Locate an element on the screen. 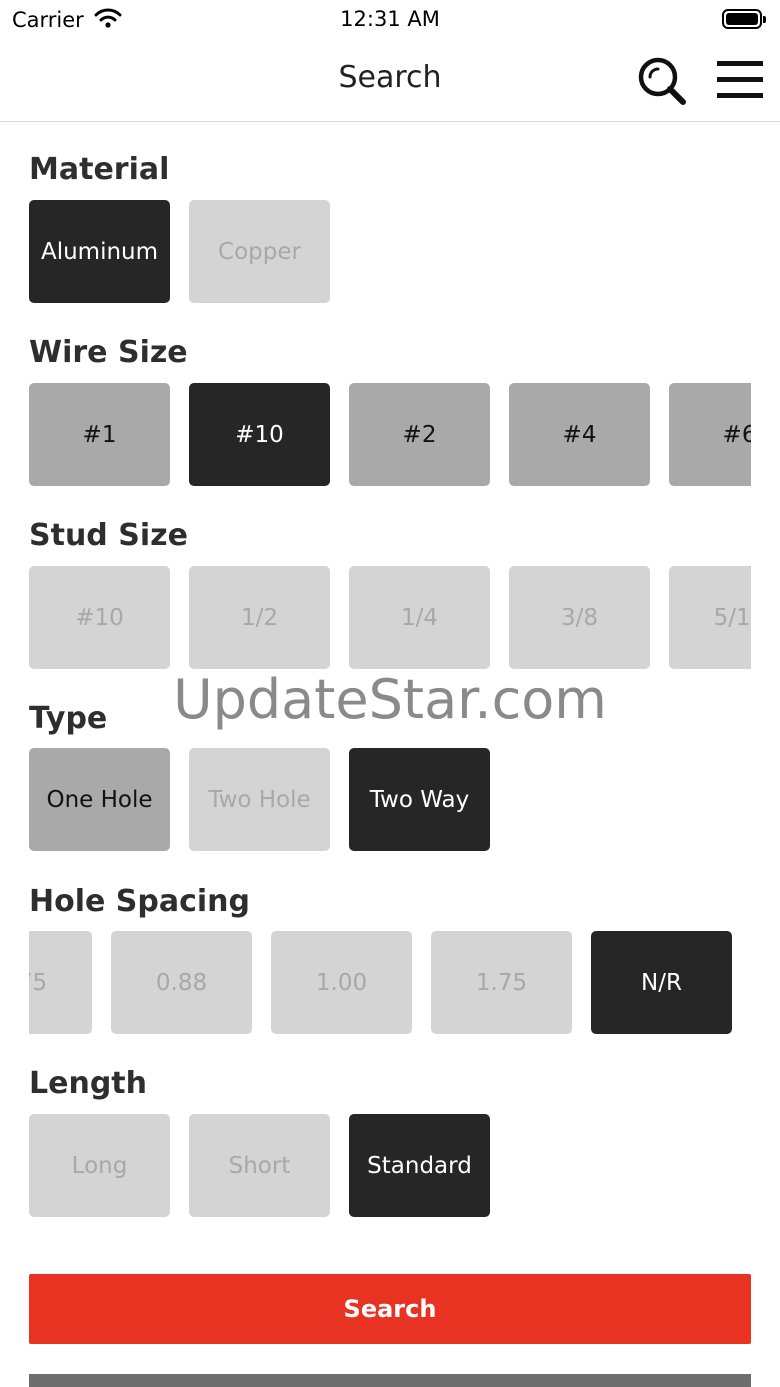 The image size is (780, 1387). status-time: 12:31 AM is located at coordinates (390, 19).